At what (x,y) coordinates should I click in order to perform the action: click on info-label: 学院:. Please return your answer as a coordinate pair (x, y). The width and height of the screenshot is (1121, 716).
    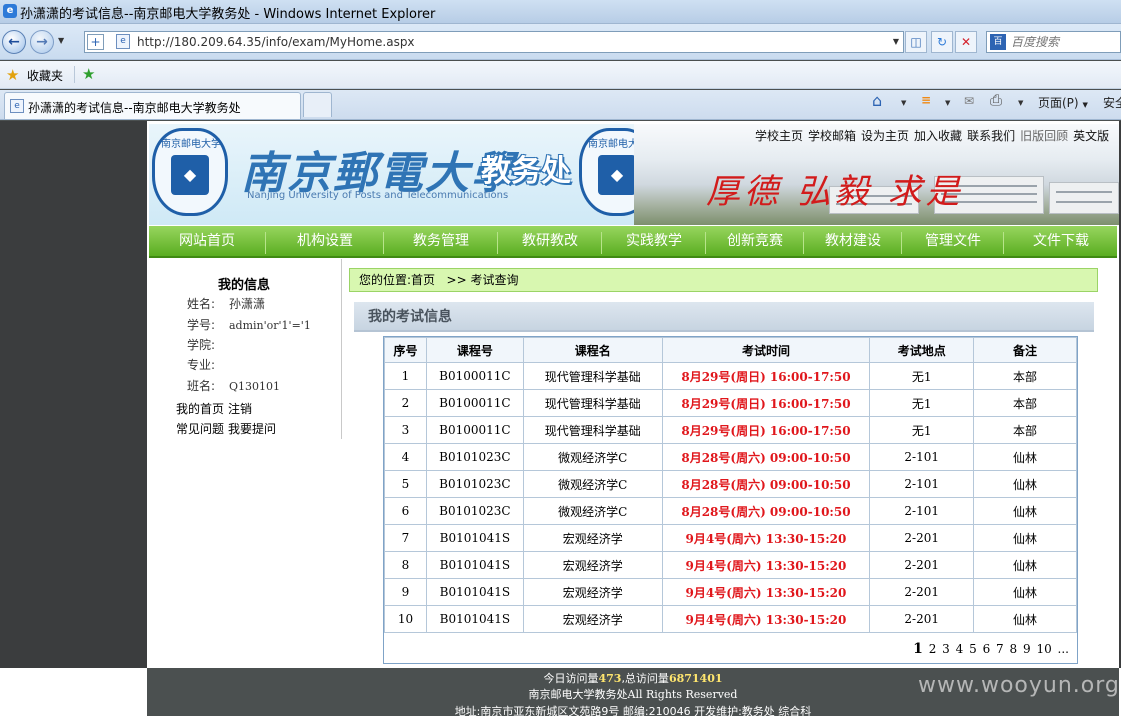
    Looking at the image, I should click on (201, 345).